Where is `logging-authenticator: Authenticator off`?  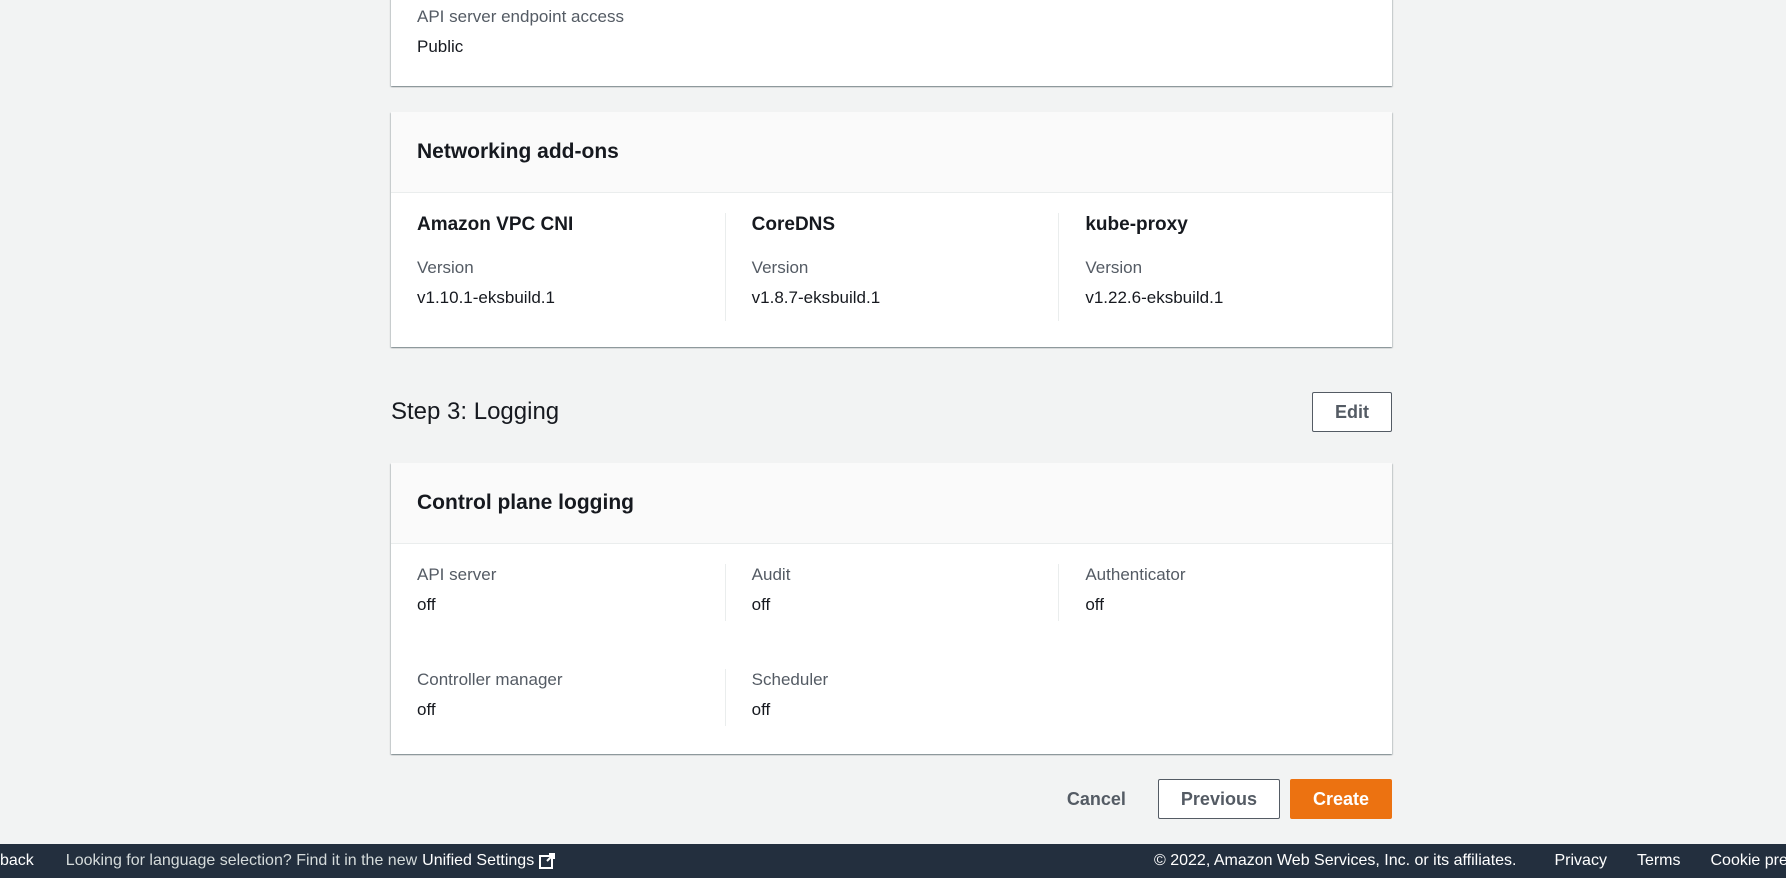 logging-authenticator: Authenticator off is located at coordinates (1225, 592).